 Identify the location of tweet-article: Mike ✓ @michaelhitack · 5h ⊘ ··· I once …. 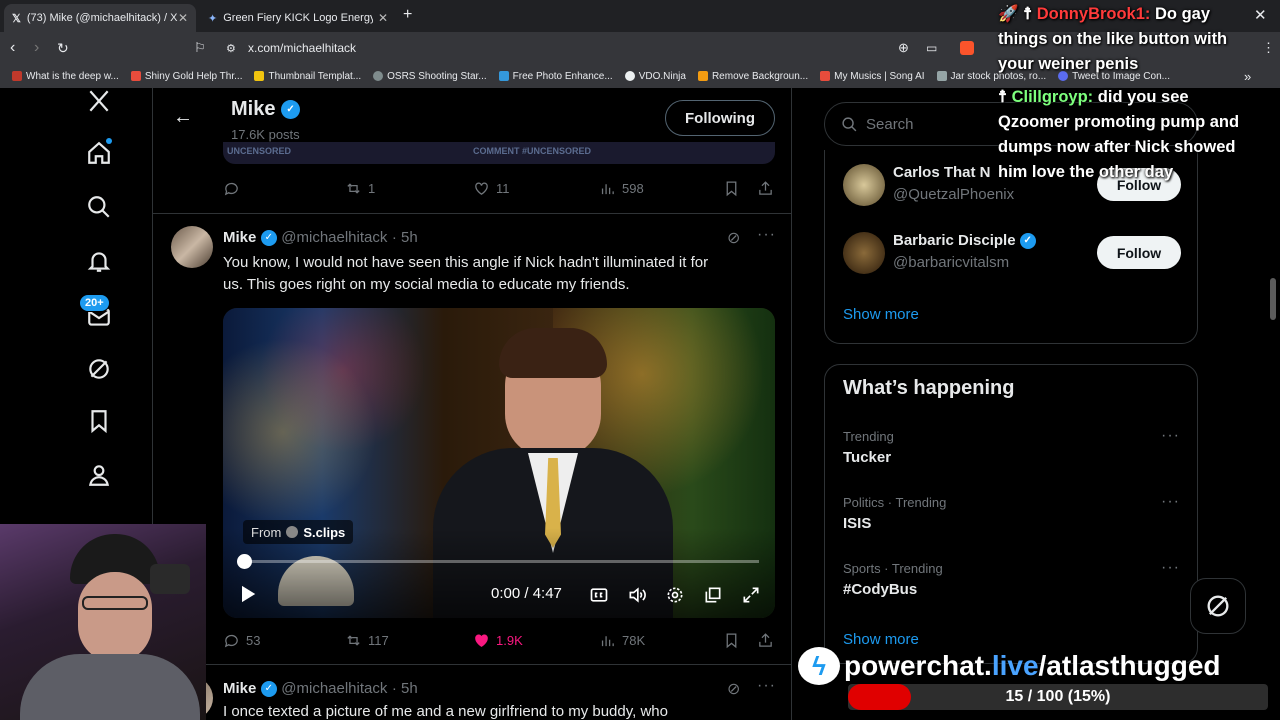
(472, 692).